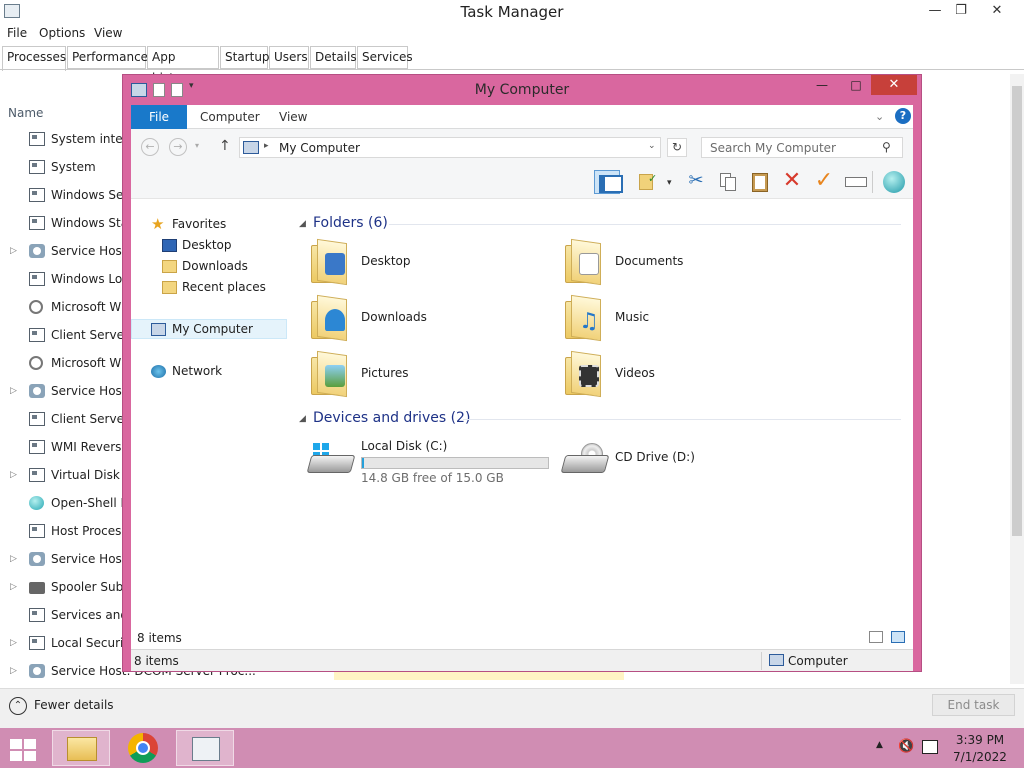  Describe the element at coordinates (856, 182) in the screenshot. I see `rename-icon` at that location.